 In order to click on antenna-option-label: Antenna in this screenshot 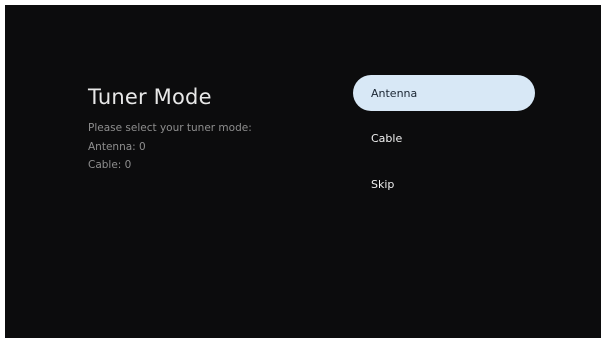, I will do `click(394, 93)`.